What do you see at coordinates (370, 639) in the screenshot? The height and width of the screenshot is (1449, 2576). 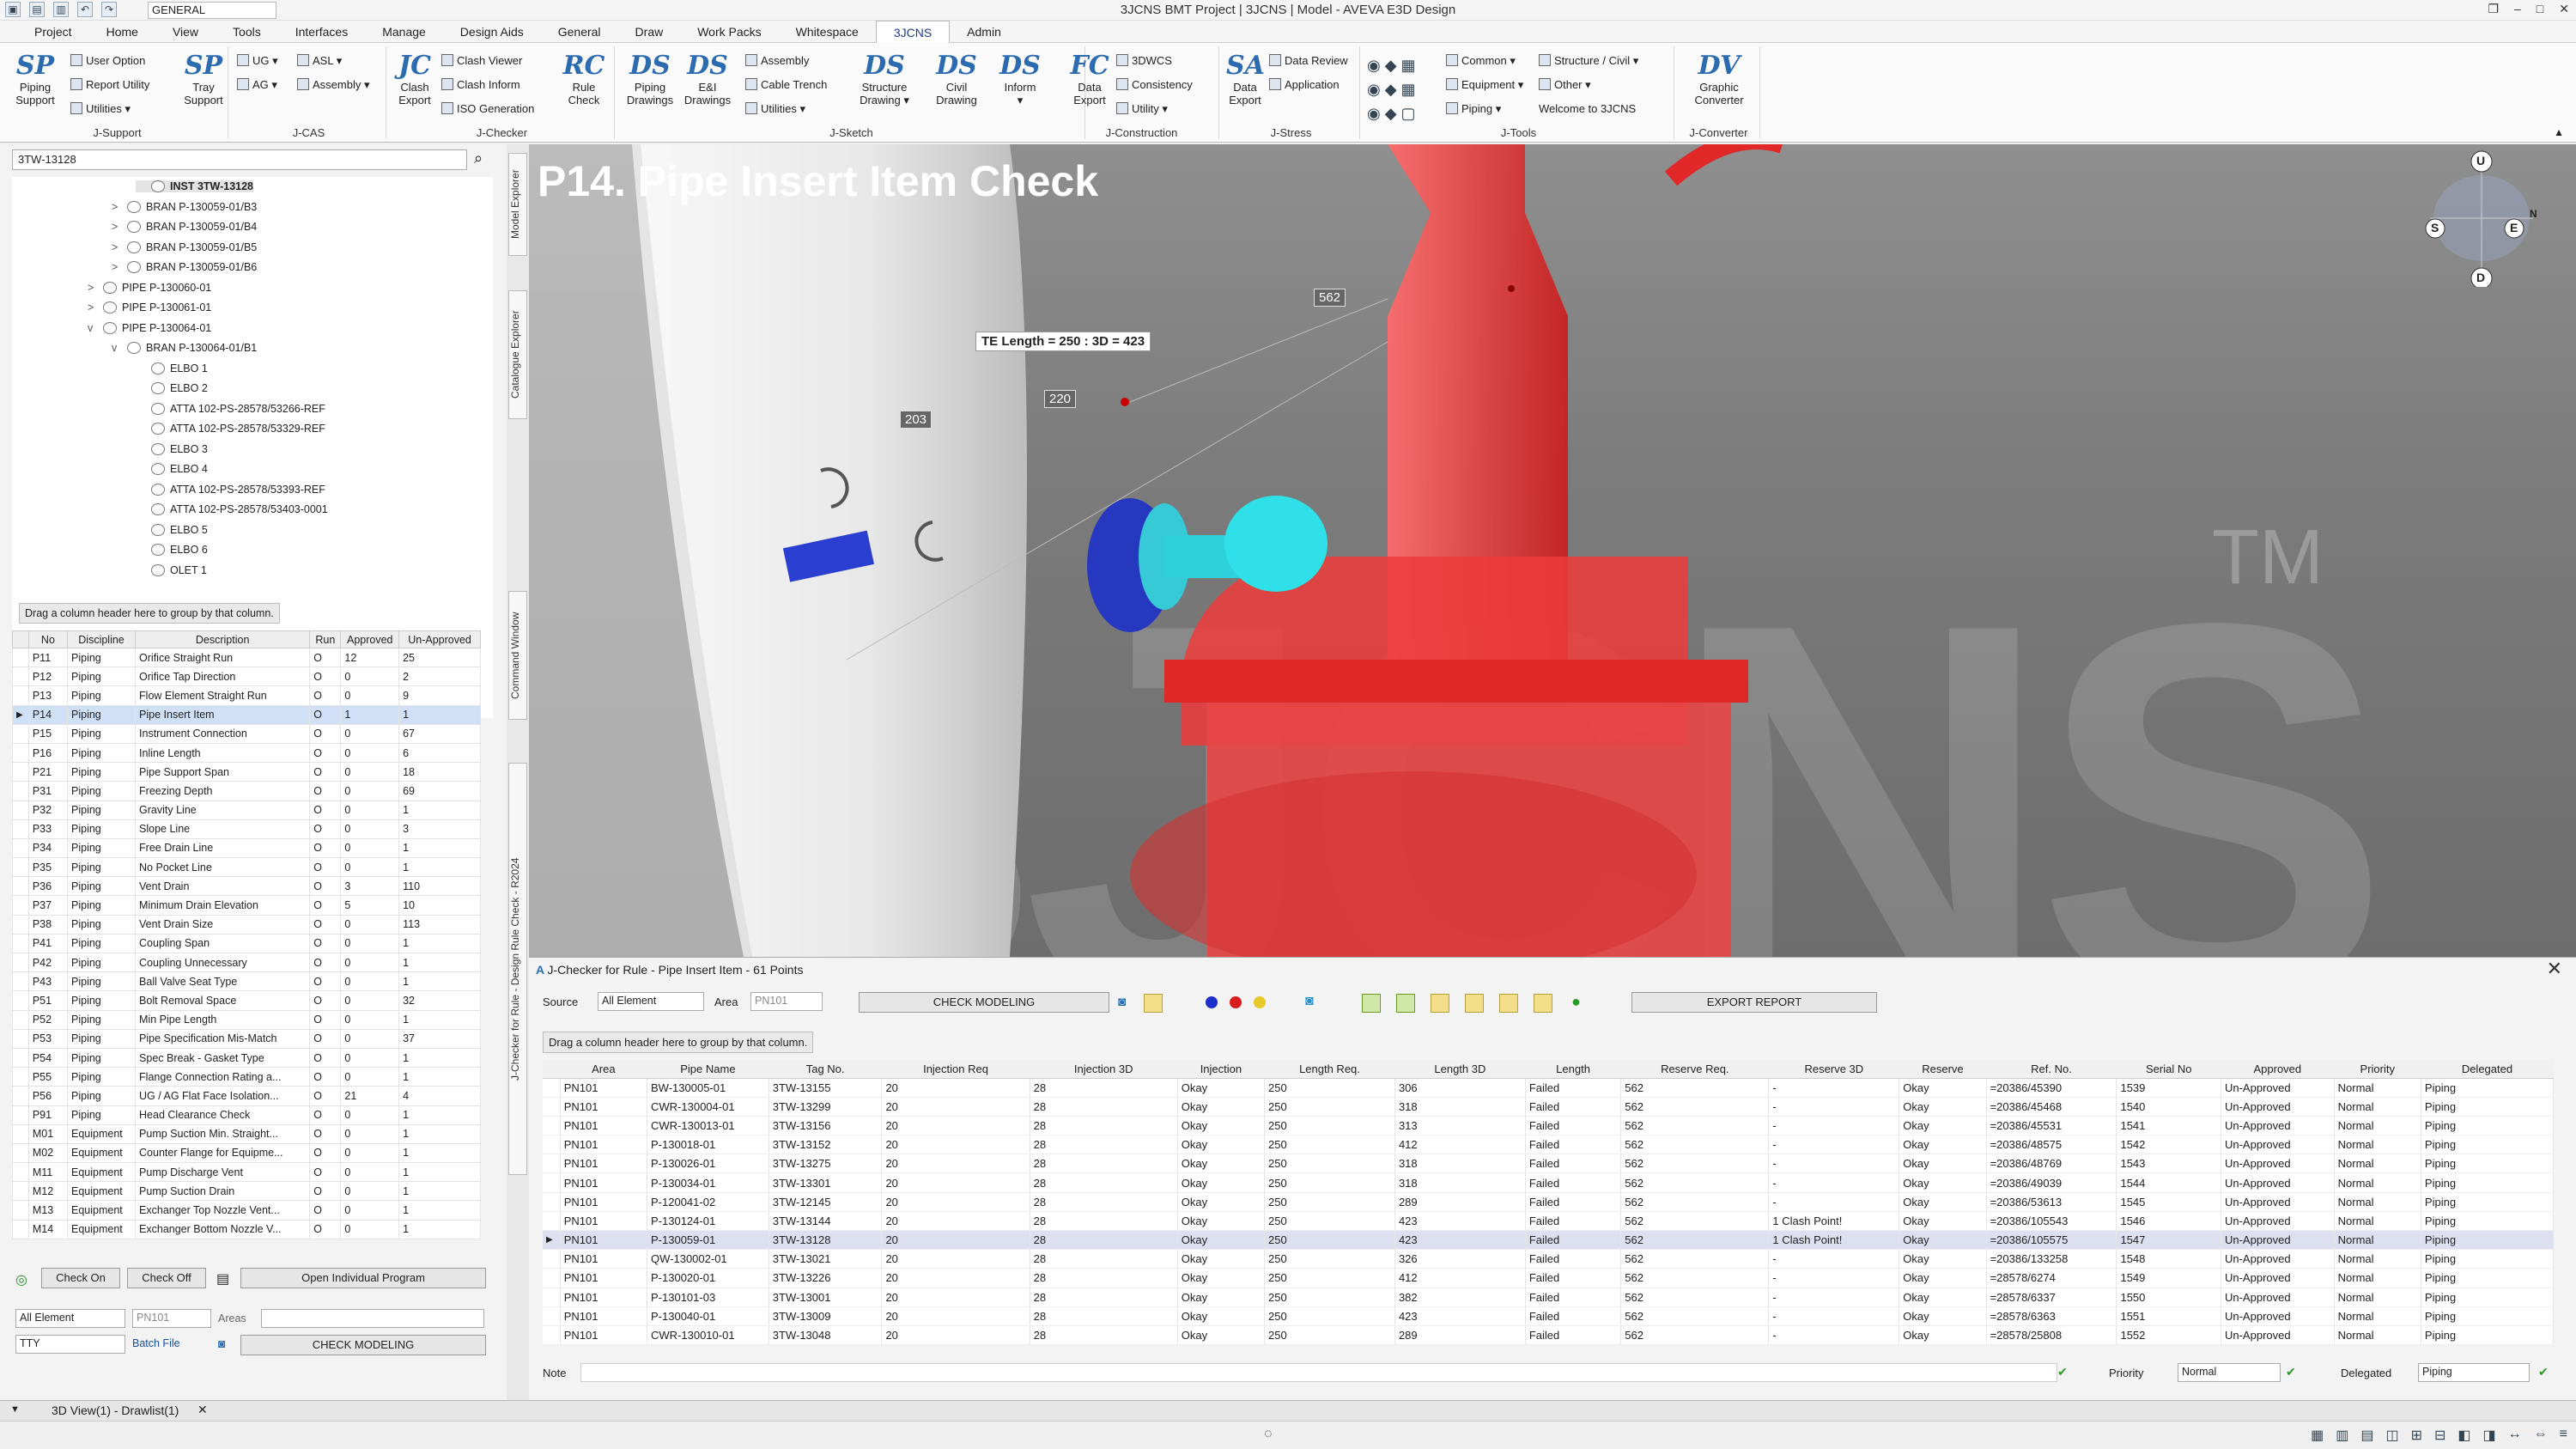 I see `rule-column-header: Approved` at bounding box center [370, 639].